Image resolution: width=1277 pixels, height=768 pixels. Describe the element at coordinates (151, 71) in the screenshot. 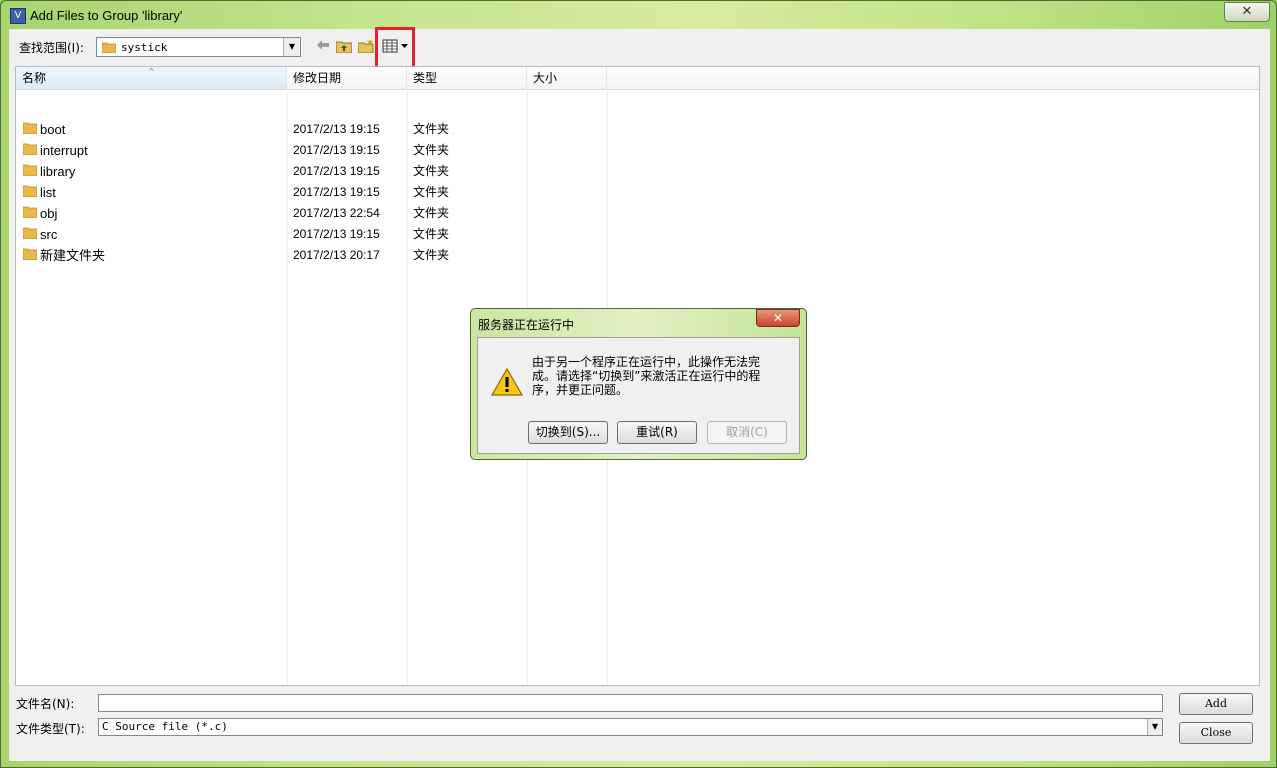

I see `sort-arrow-icon: ^` at that location.